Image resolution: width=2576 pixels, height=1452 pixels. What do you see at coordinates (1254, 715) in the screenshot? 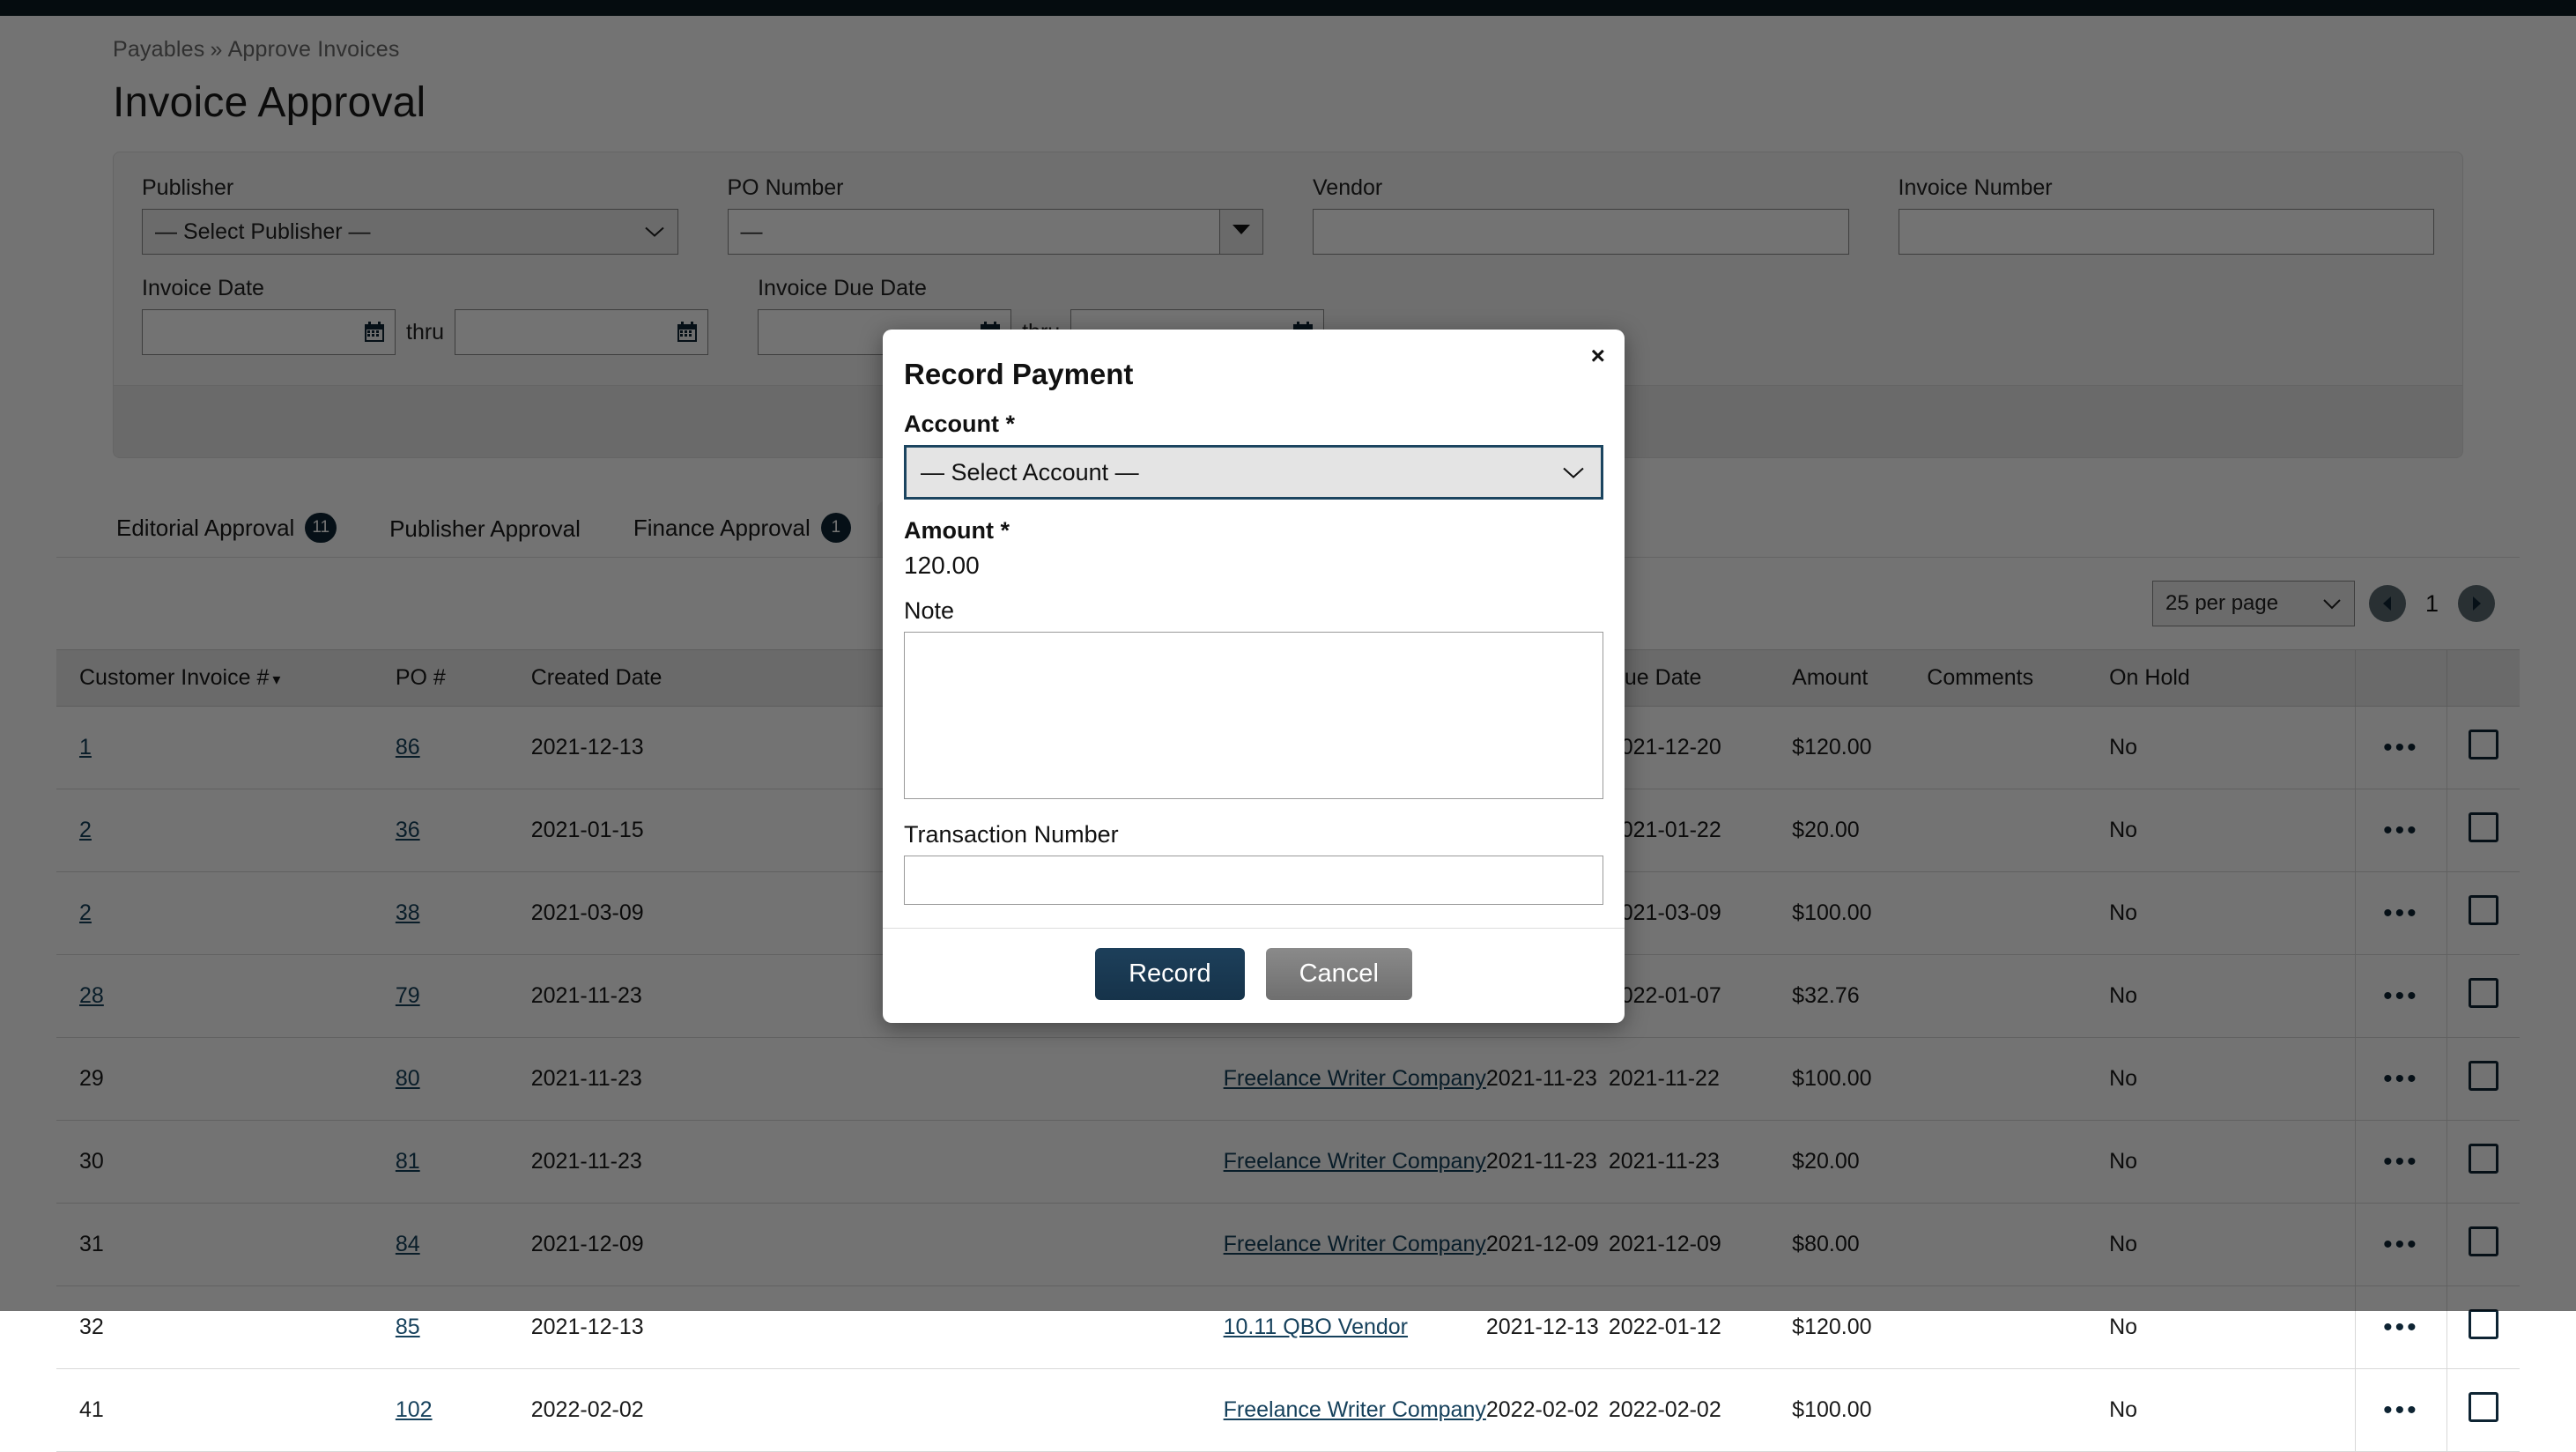
I see `note-textarea` at bounding box center [1254, 715].